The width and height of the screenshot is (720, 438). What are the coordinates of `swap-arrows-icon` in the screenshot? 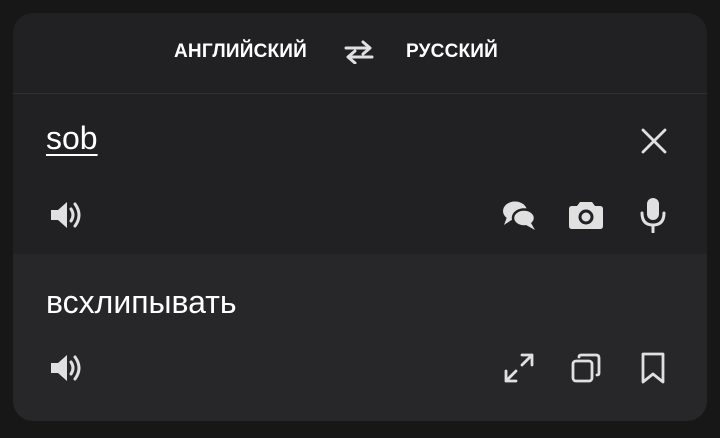 It's located at (359, 52).